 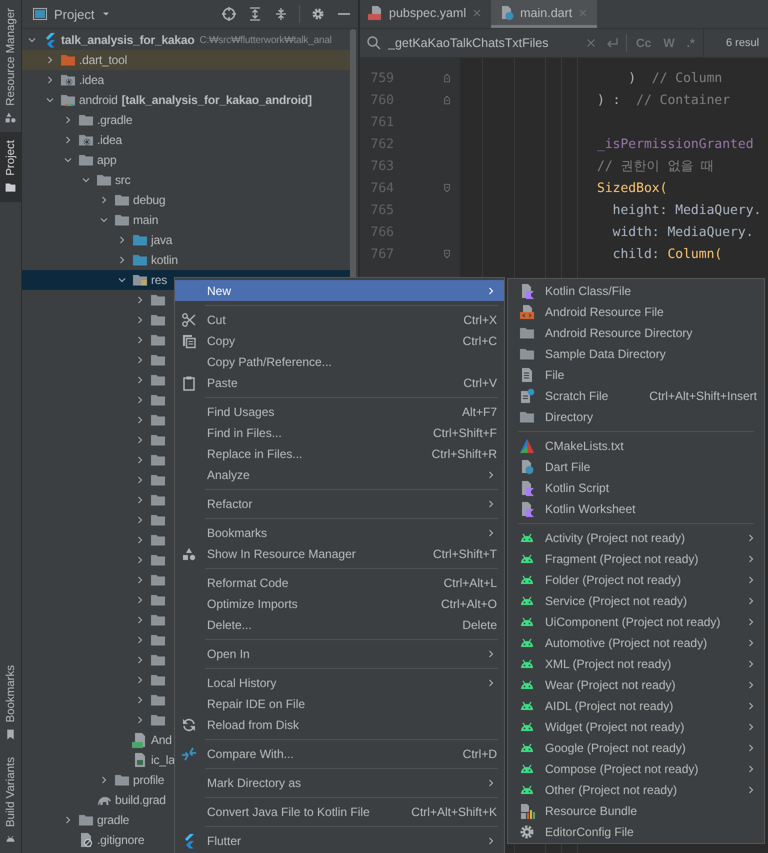 I want to click on results-count: 6 resul, so click(x=743, y=43).